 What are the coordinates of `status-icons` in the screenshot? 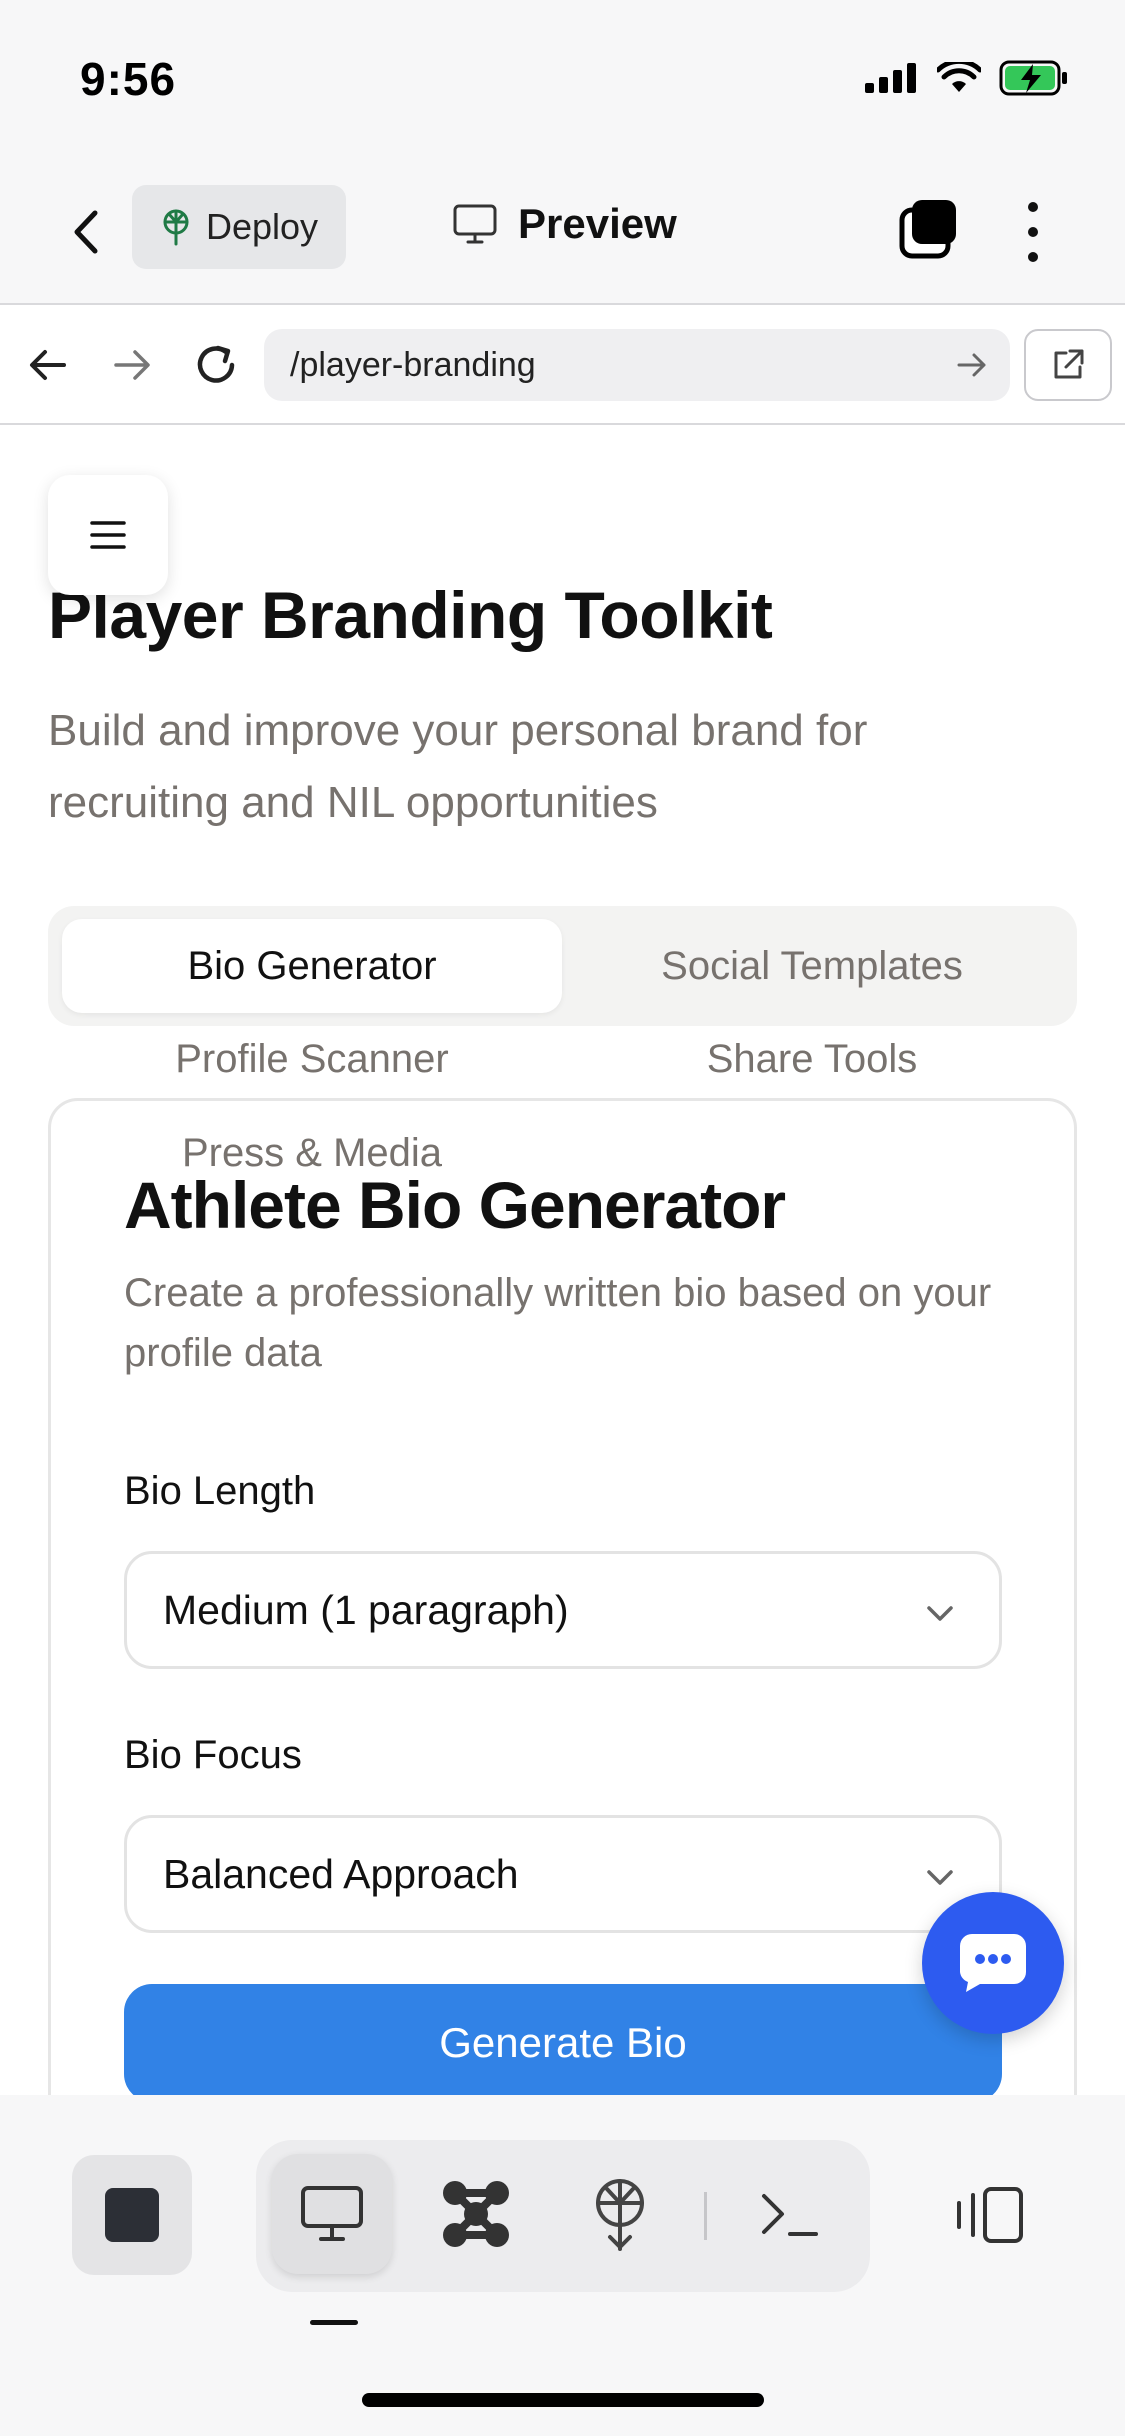 It's located at (967, 78).